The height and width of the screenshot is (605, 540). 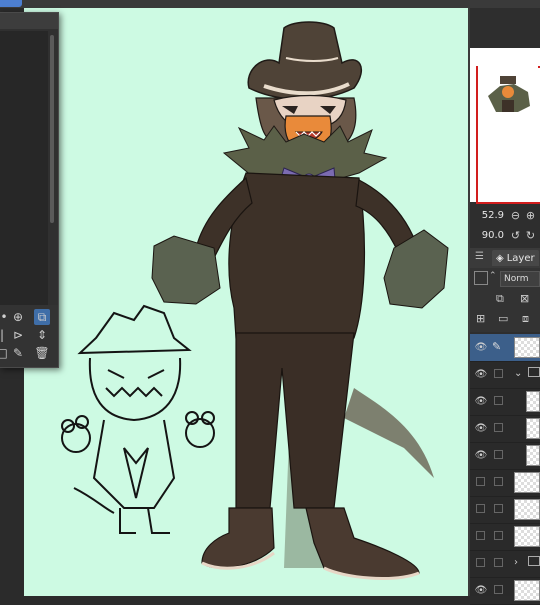 What do you see at coordinates (508, 96) in the screenshot?
I see `navigator-thumbnail` at bounding box center [508, 96].